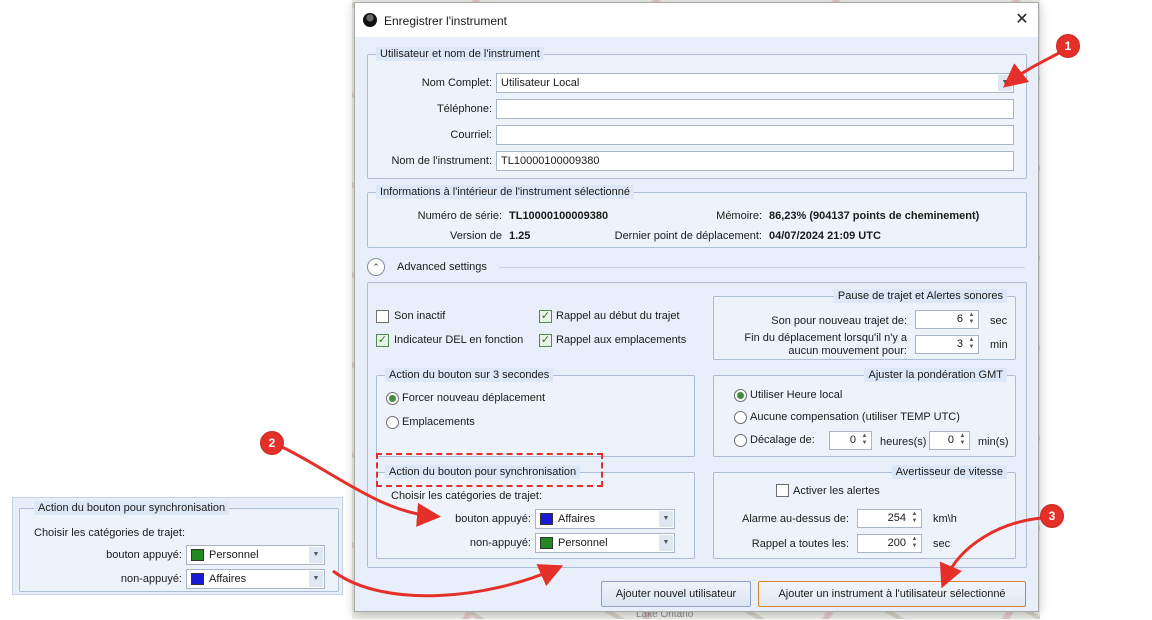  Describe the element at coordinates (1052, 516) in the screenshot. I see `annotation-badge-3: 3` at that location.